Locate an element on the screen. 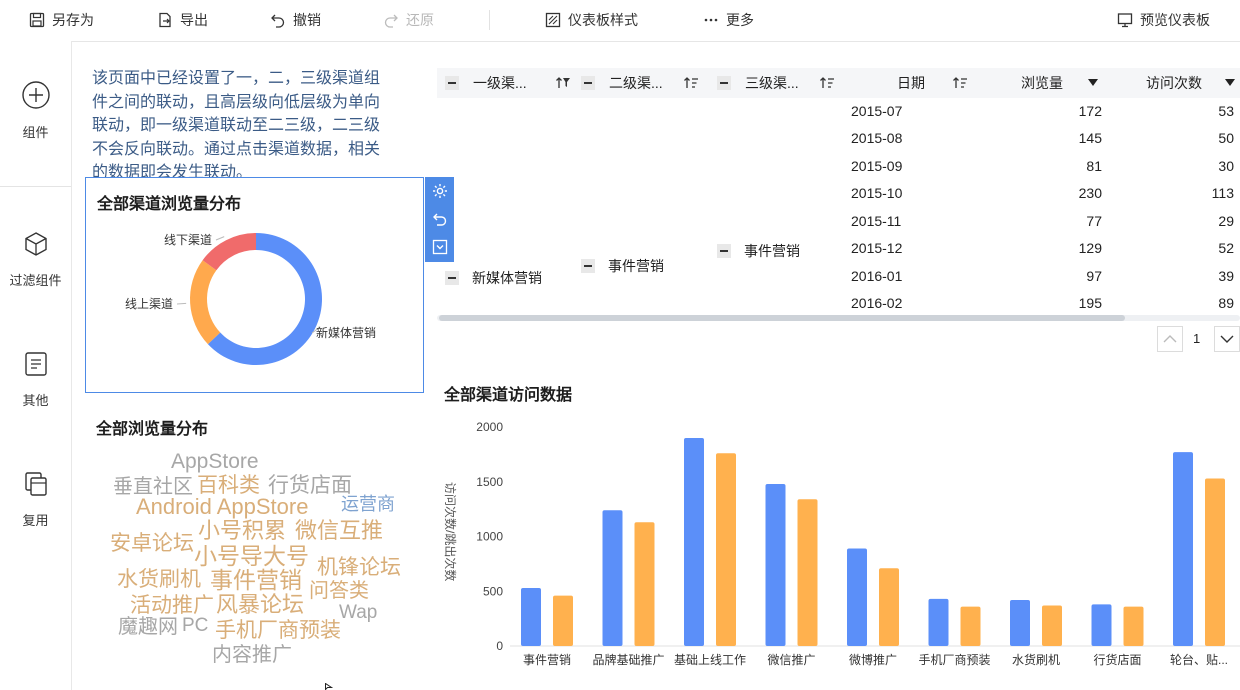 The image size is (1240, 690). wordcloud-word: 行货店面 is located at coordinates (310, 485).